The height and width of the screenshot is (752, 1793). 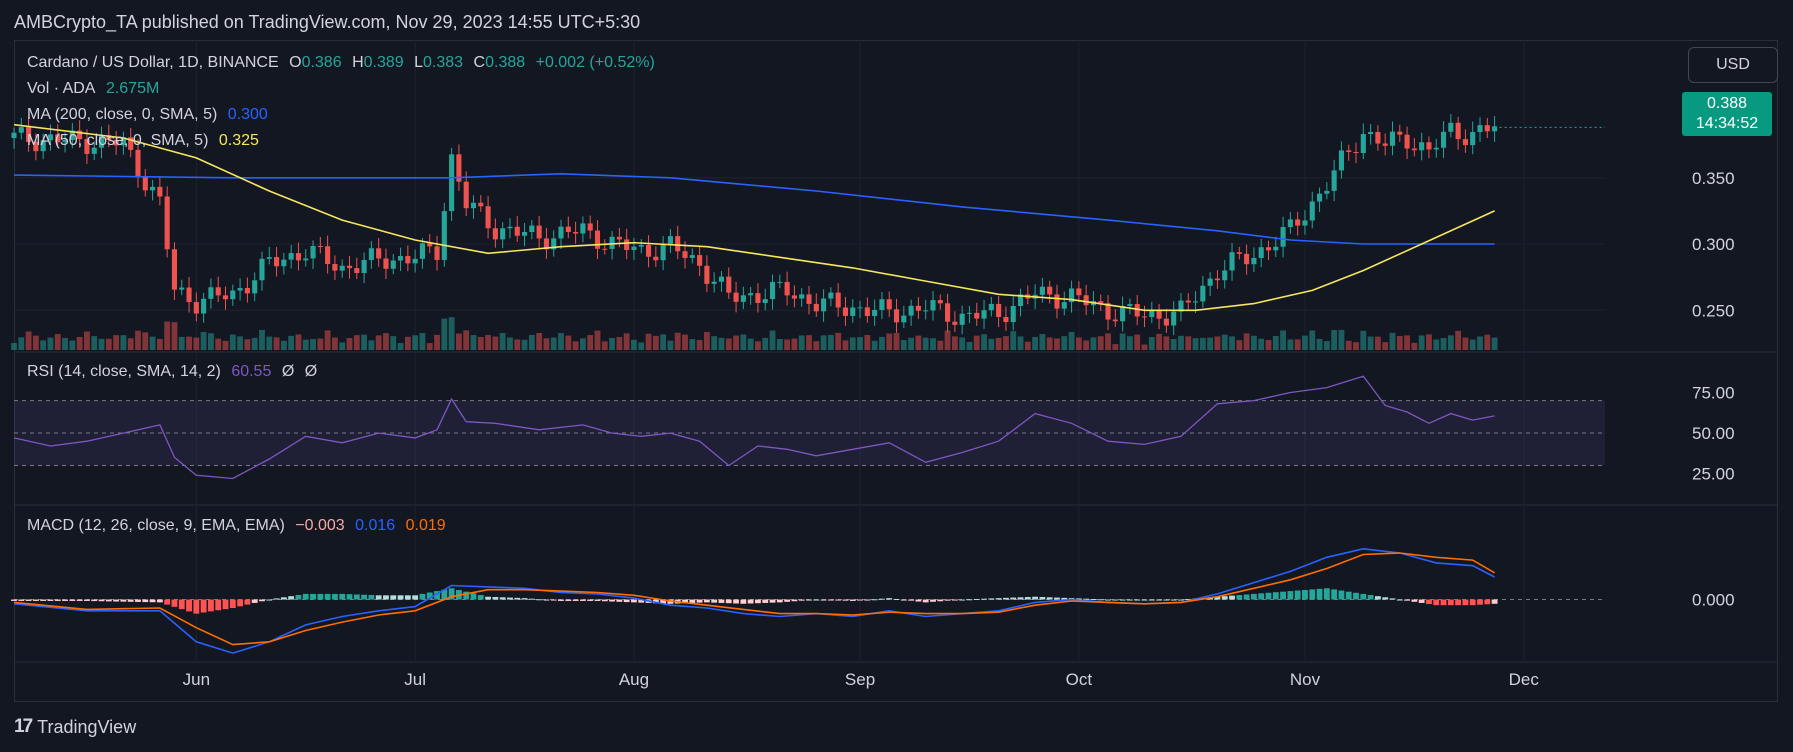 I want to click on footer-brand: 17 TradingView, so click(x=75, y=727).